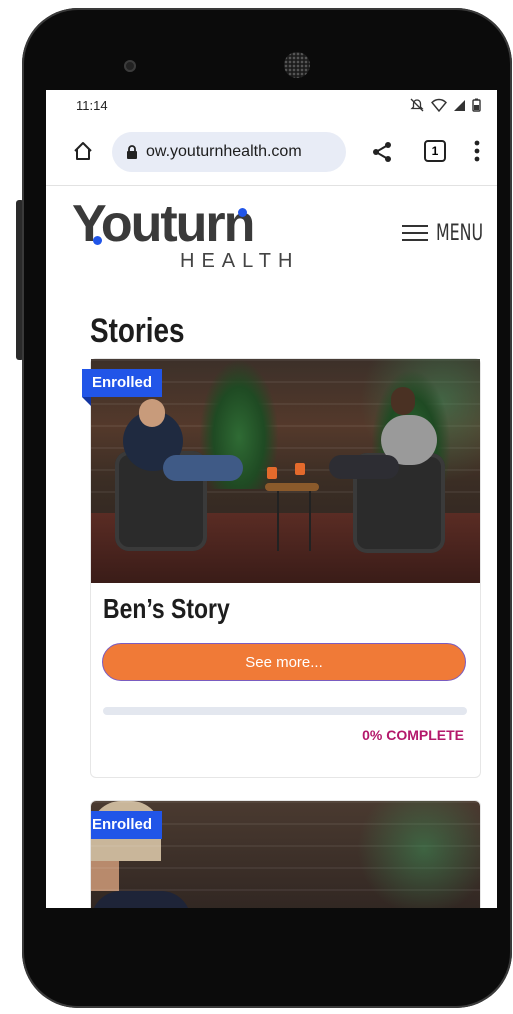 The width and height of the screenshot is (513, 1014). I want to click on logo-wordmark: Youturn, so click(163, 224).